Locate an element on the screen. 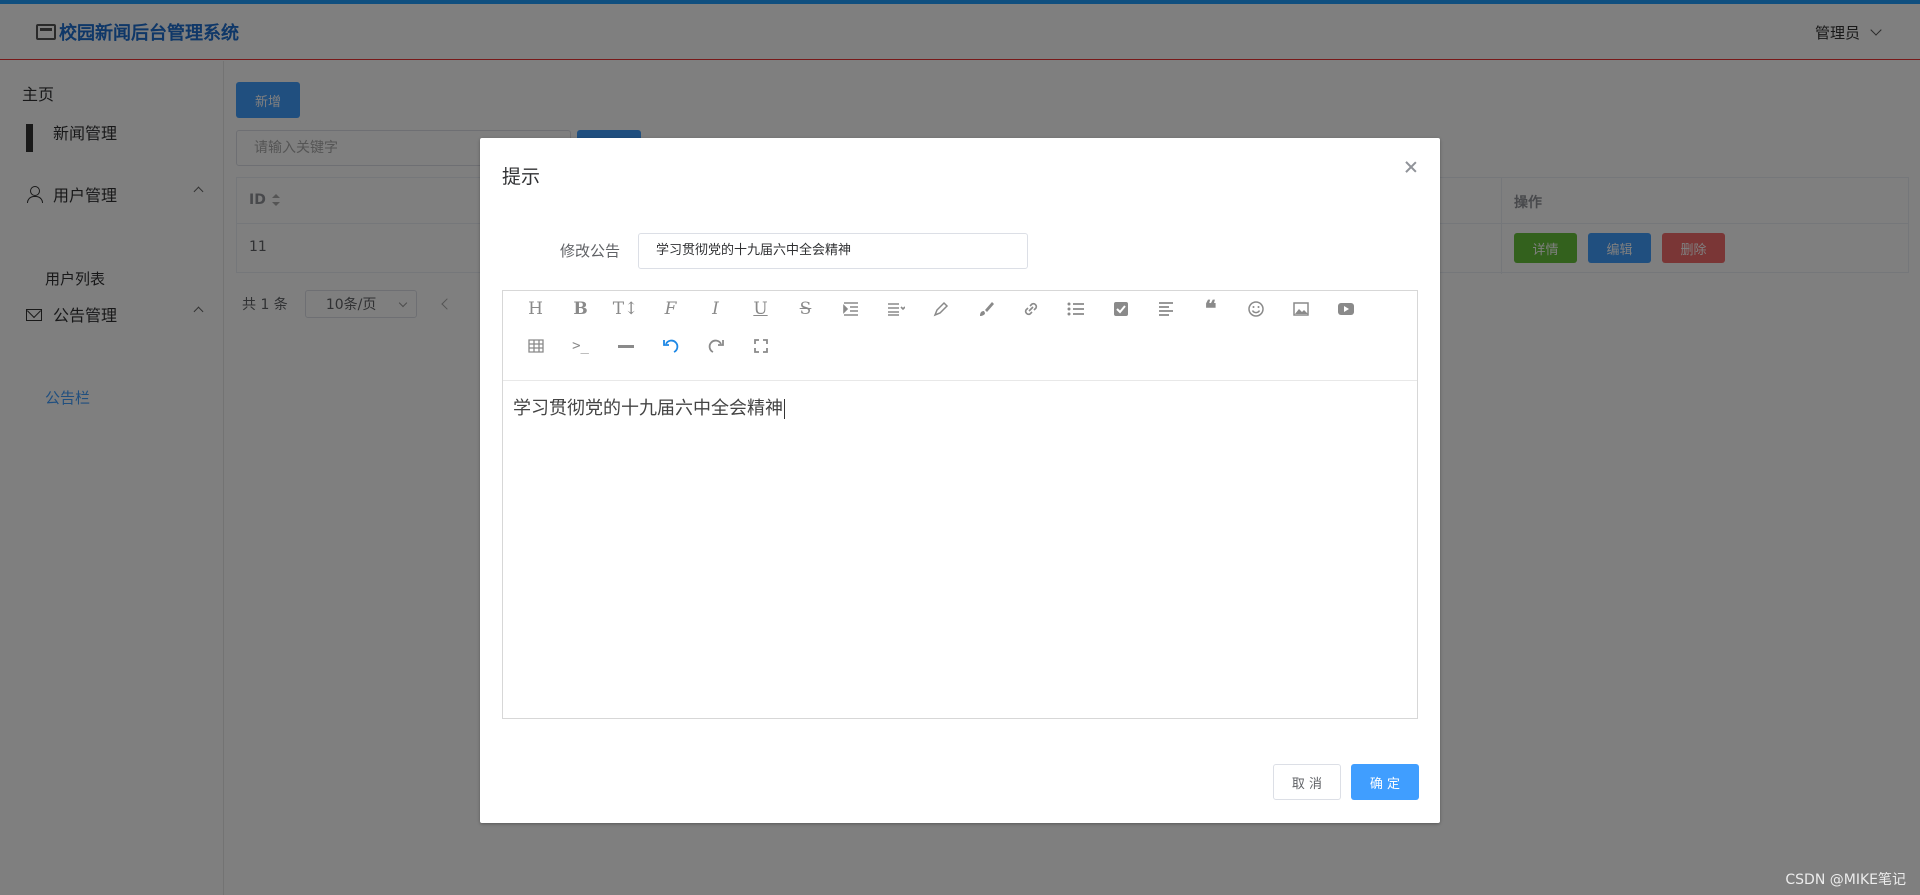 The image size is (1920, 895). editor-toolbar: H B T↕ F I U S ❝ >_ is located at coordinates (960, 336).